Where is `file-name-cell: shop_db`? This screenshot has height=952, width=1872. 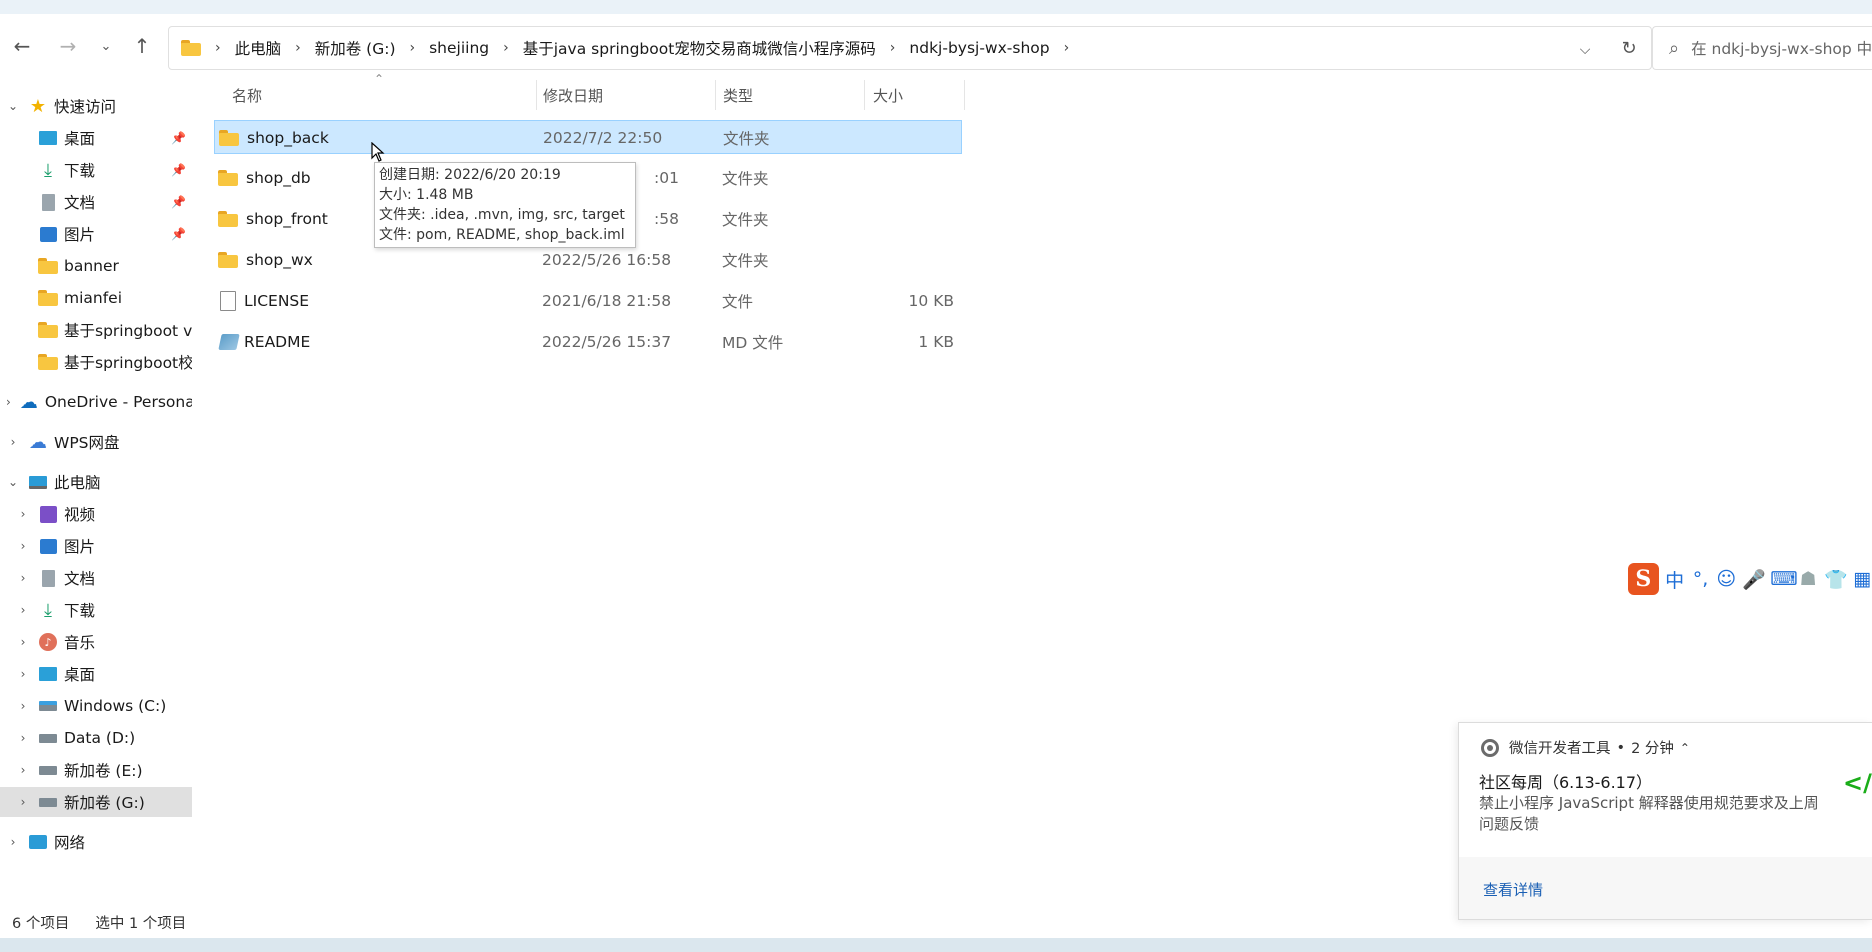
file-name-cell: shop_db is located at coordinates (264, 178).